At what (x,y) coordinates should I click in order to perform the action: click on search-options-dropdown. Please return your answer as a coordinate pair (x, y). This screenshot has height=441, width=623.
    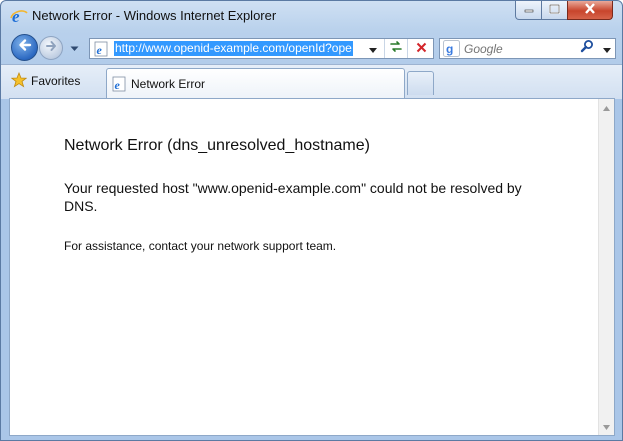
    Looking at the image, I should click on (607, 48).